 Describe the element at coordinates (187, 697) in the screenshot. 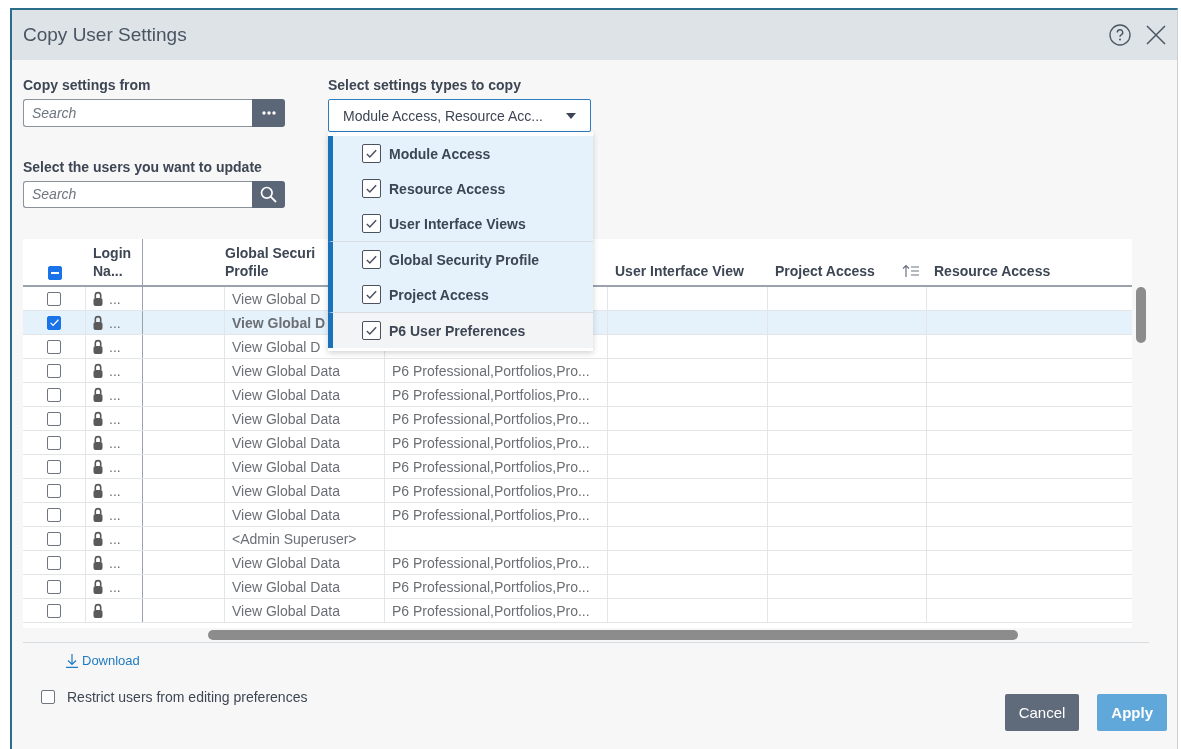

I see `checkbox-label: Restrict users from editing preferences` at that location.